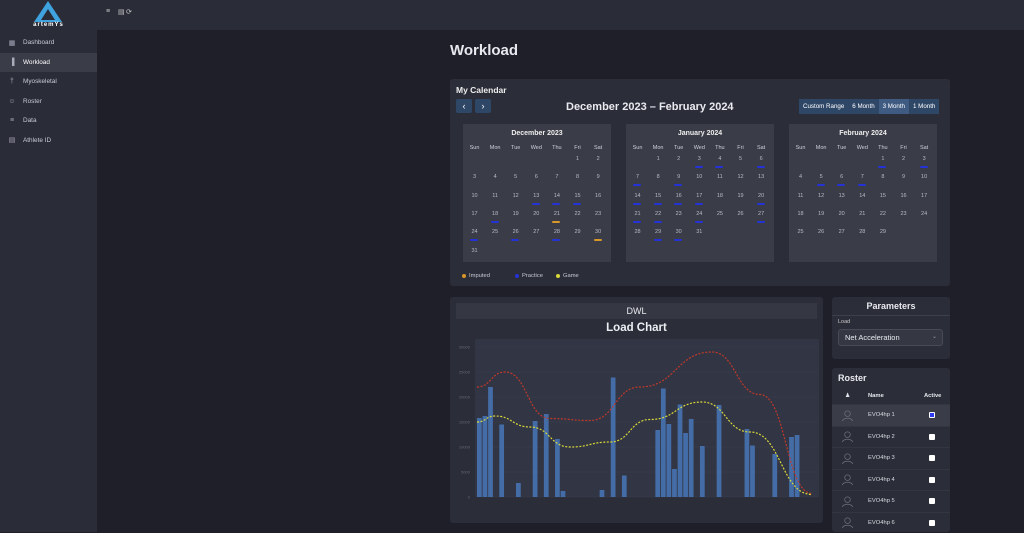 Image resolution: width=1024 pixels, height=533 pixels. I want to click on next-button: ›, so click(483, 106).